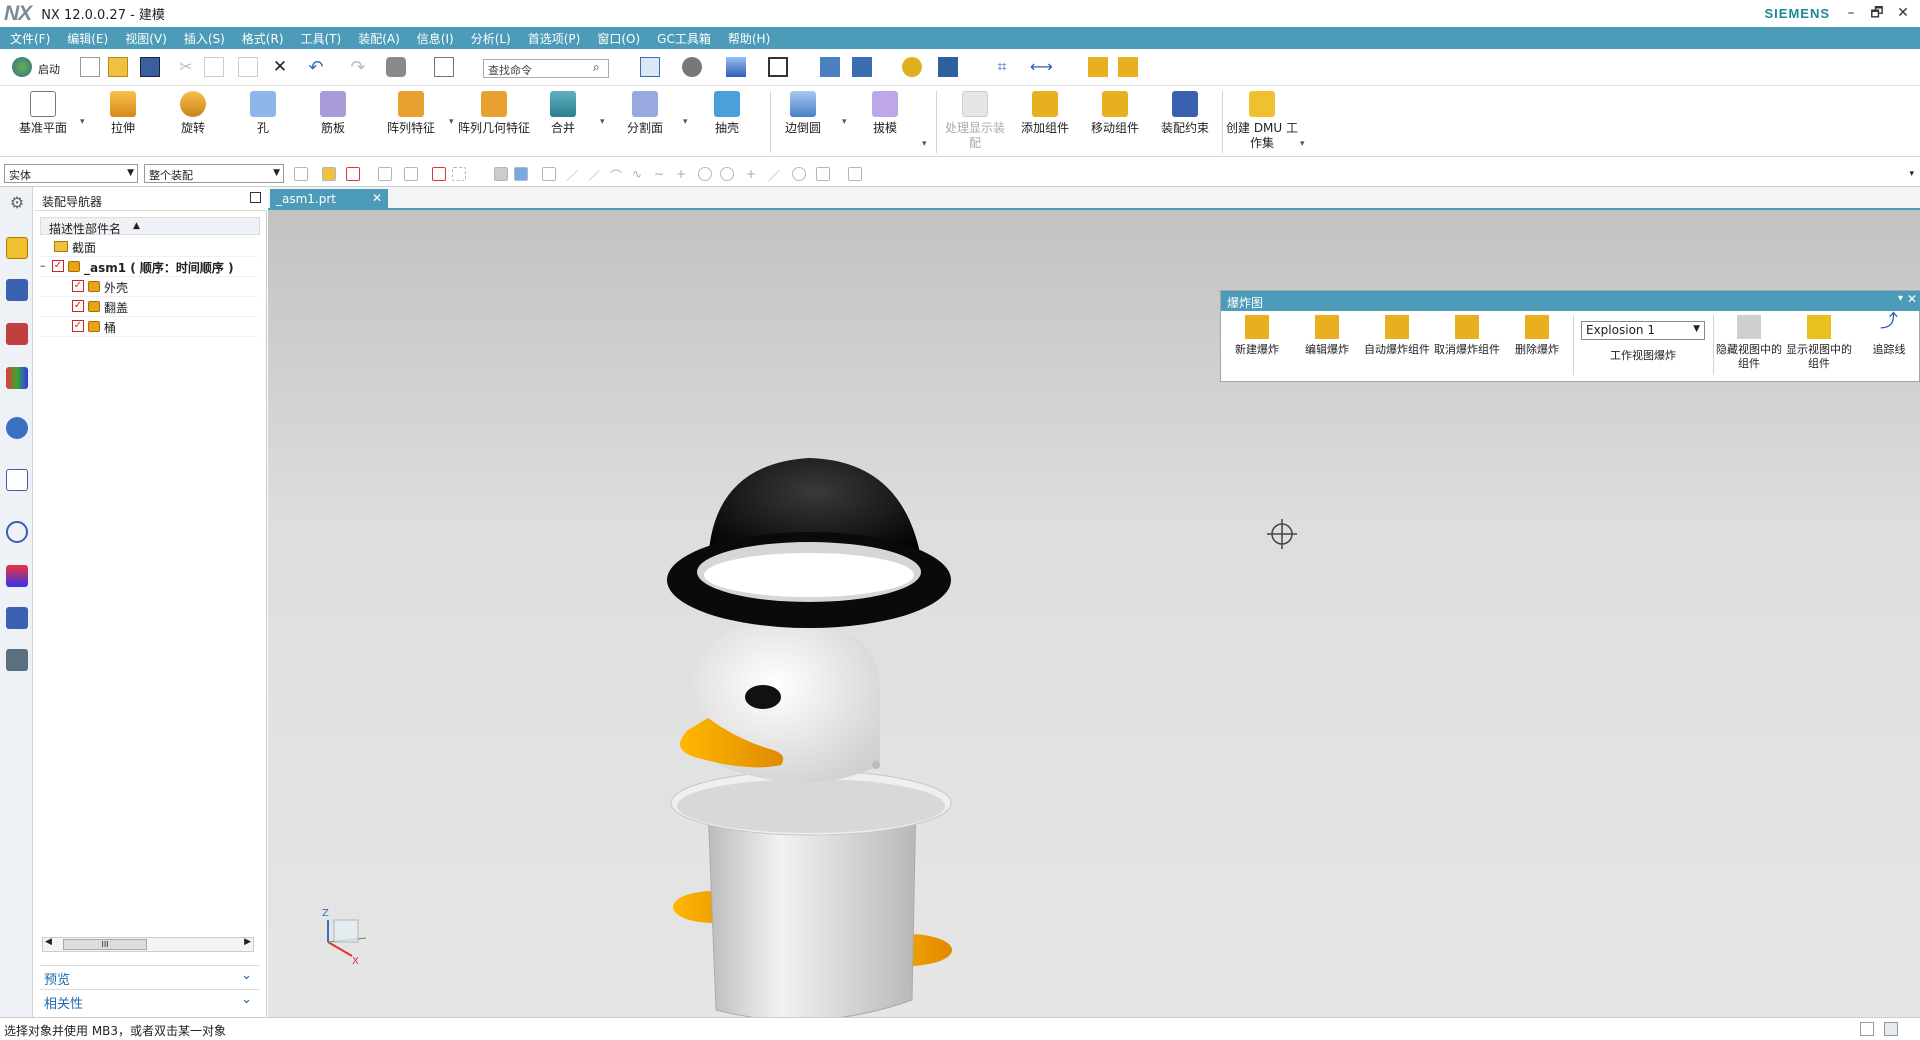 The height and width of the screenshot is (1040, 1920). Describe the element at coordinates (17, 660) in the screenshot. I see `roles-icon` at that location.